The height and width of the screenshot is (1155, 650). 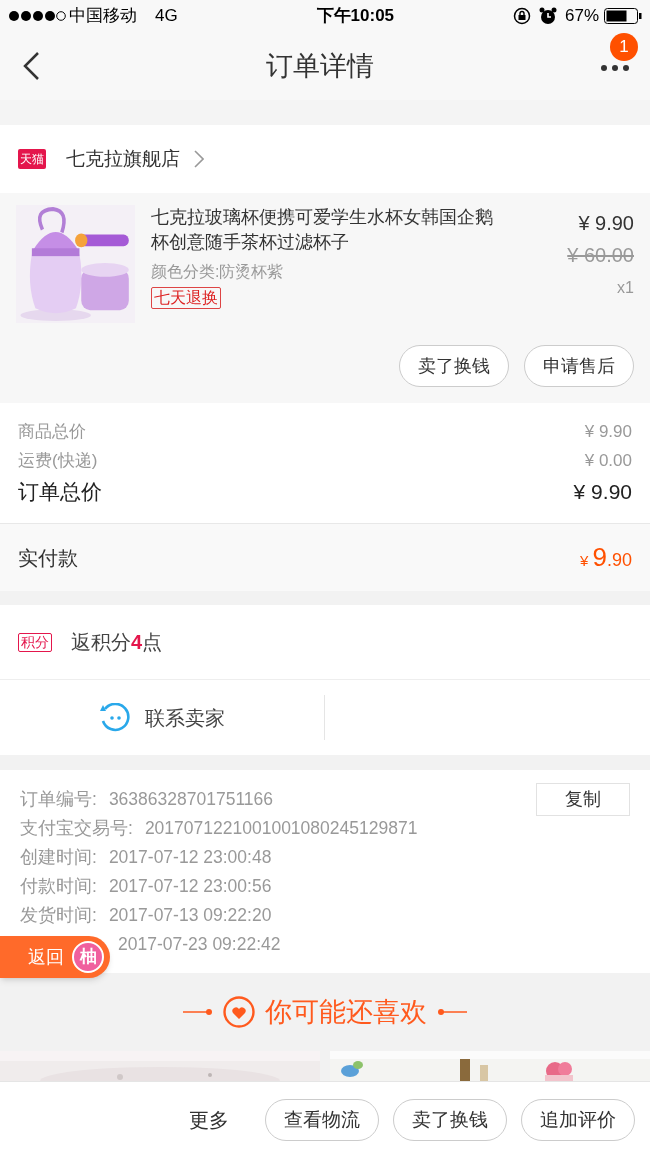 I want to click on tmall-badge: 天猫, so click(x=32, y=159).